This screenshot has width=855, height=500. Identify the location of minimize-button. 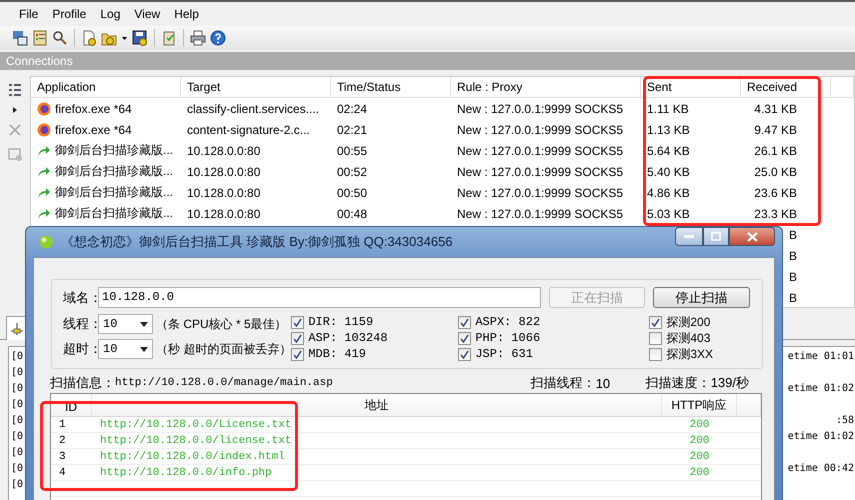
(689, 236).